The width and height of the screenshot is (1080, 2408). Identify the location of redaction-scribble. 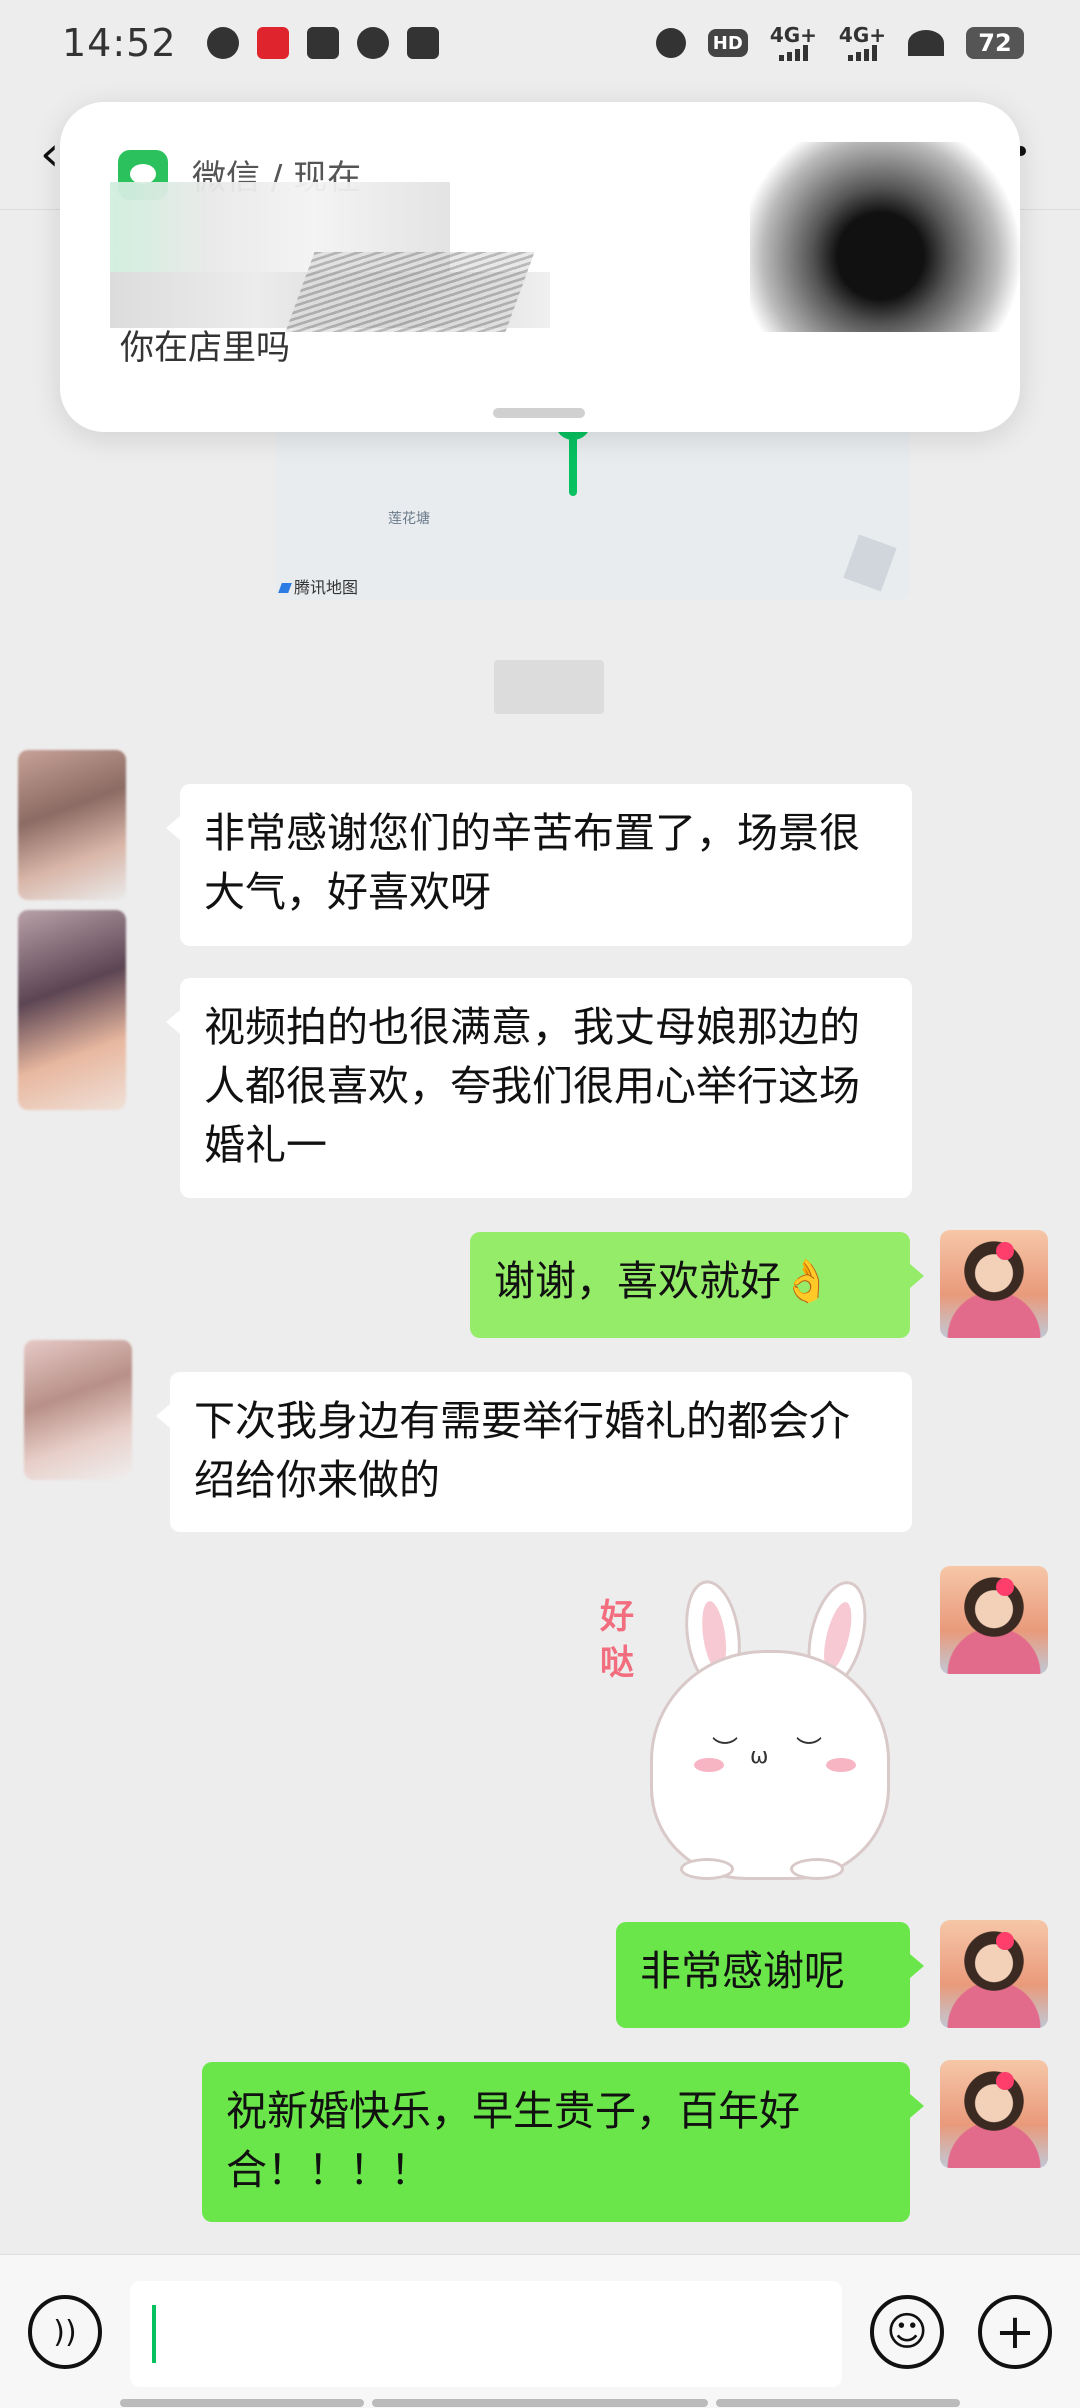
(410, 292).